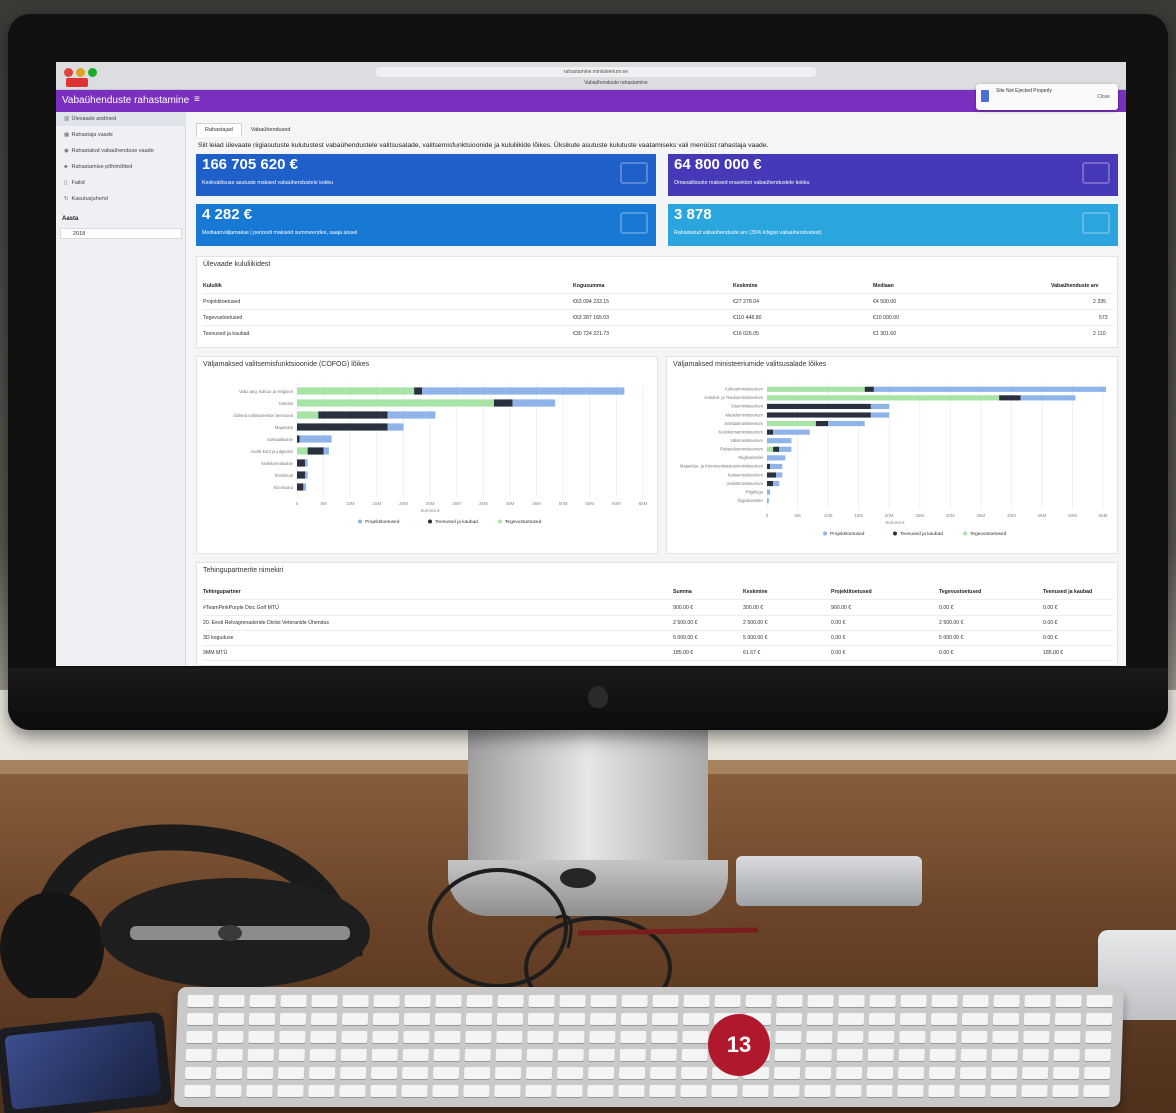 The image size is (1176, 1113). I want to click on partner-name: 9MM MTÜ, so click(215, 653).